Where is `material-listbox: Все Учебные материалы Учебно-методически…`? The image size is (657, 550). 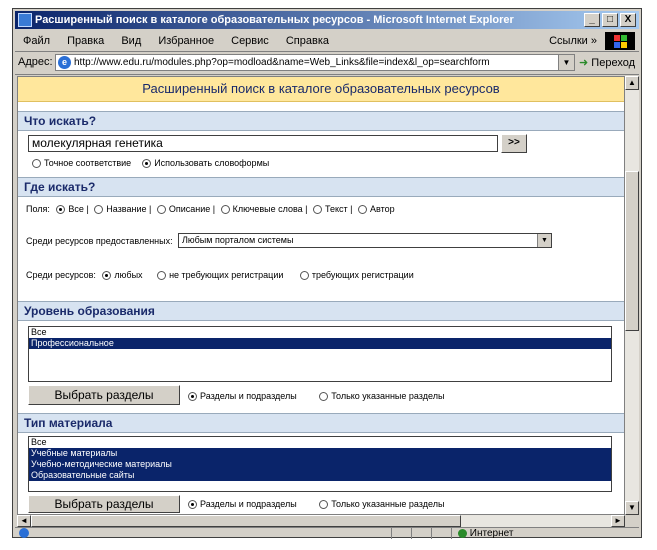 material-listbox: Все Учебные материалы Учебно-методически… is located at coordinates (320, 464).